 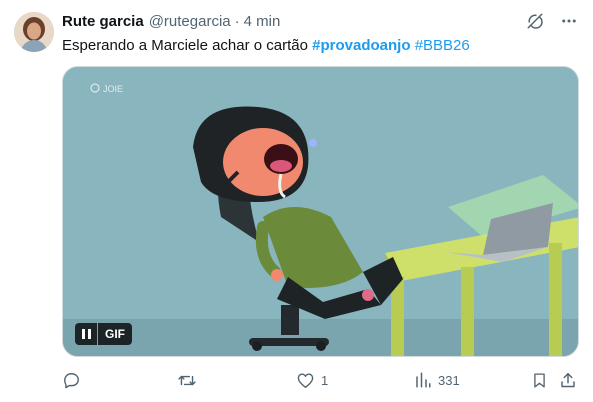 I want to click on grok-button, so click(x=535, y=21).